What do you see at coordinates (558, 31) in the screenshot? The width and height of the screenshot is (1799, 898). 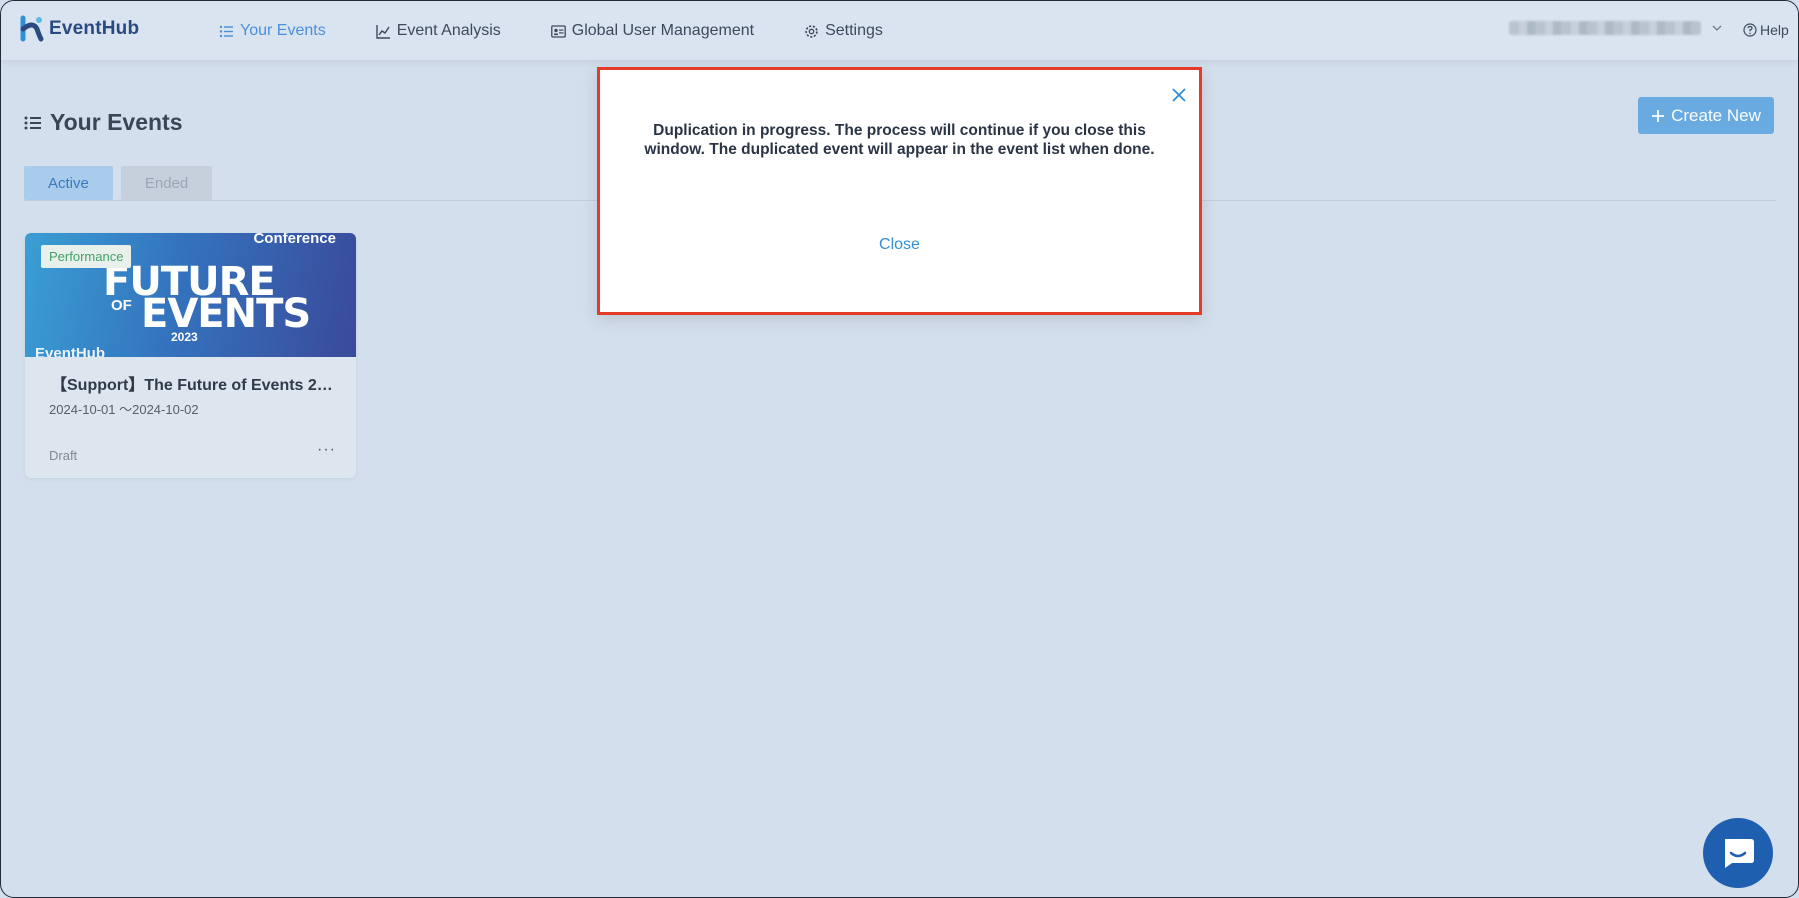 I see `id-card-icon` at bounding box center [558, 31].